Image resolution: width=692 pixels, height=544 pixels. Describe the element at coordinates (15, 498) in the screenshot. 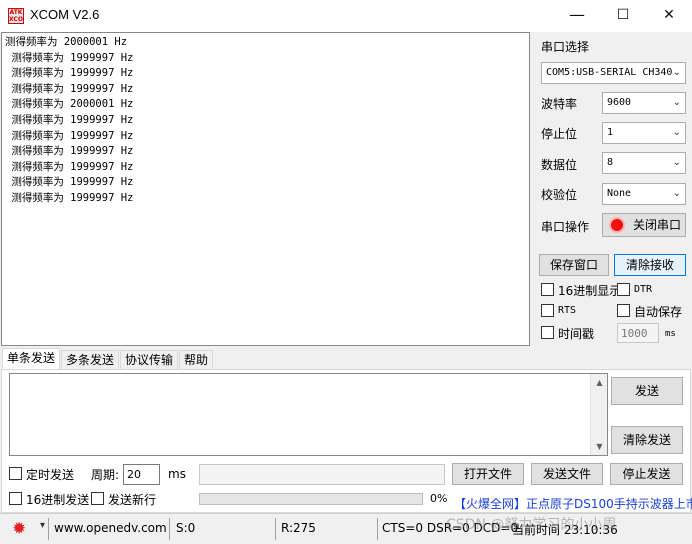

I see `hex-send-checkbox` at that location.